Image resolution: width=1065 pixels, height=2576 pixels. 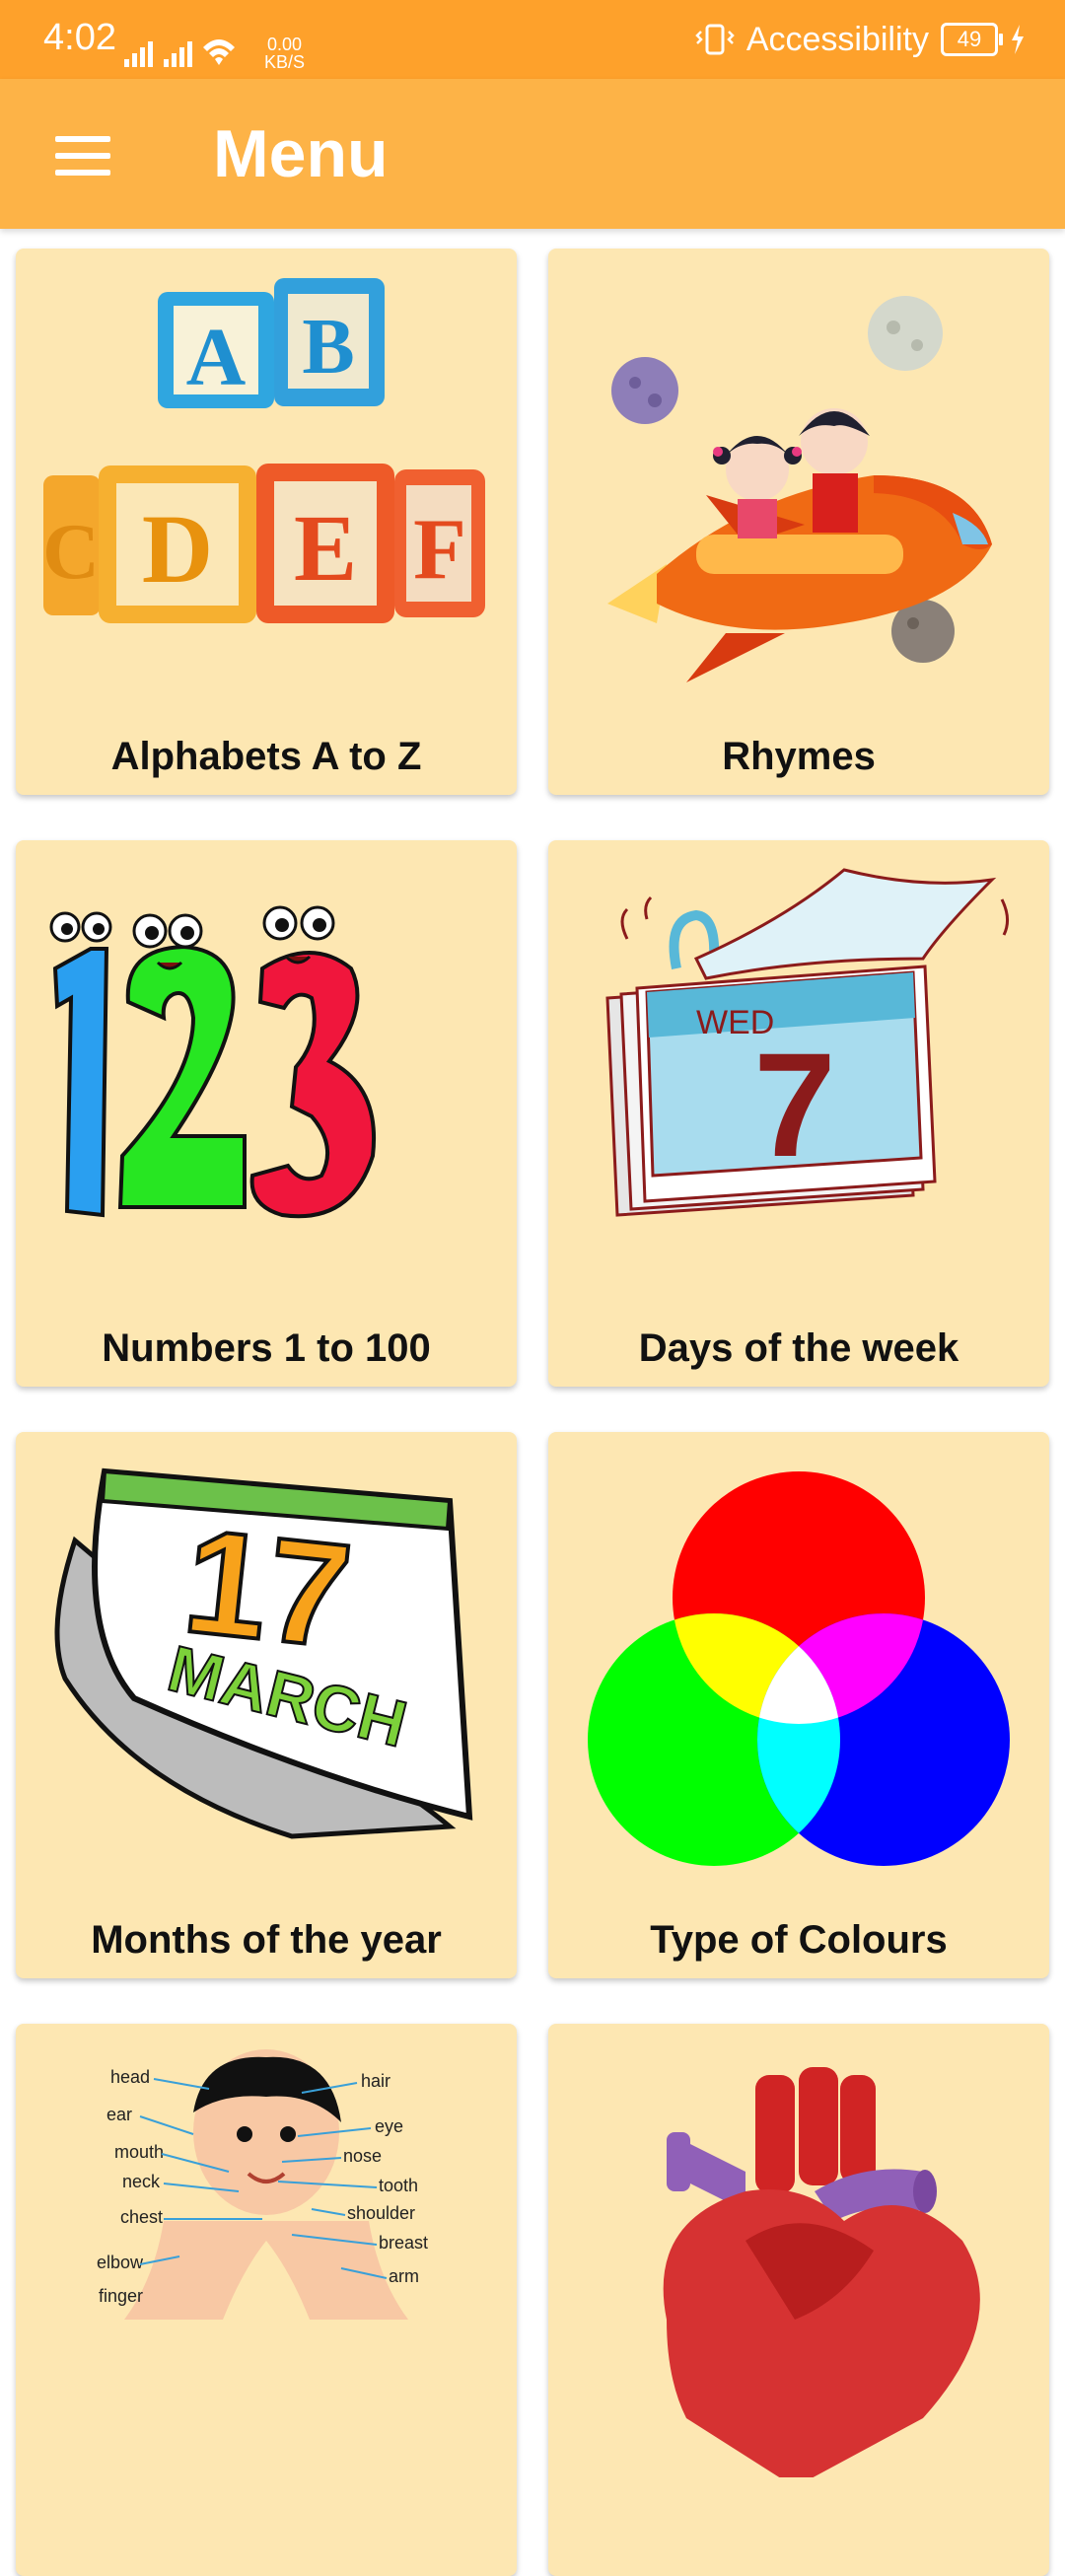 What do you see at coordinates (216, 357) in the screenshot?
I see `block-letter: A` at bounding box center [216, 357].